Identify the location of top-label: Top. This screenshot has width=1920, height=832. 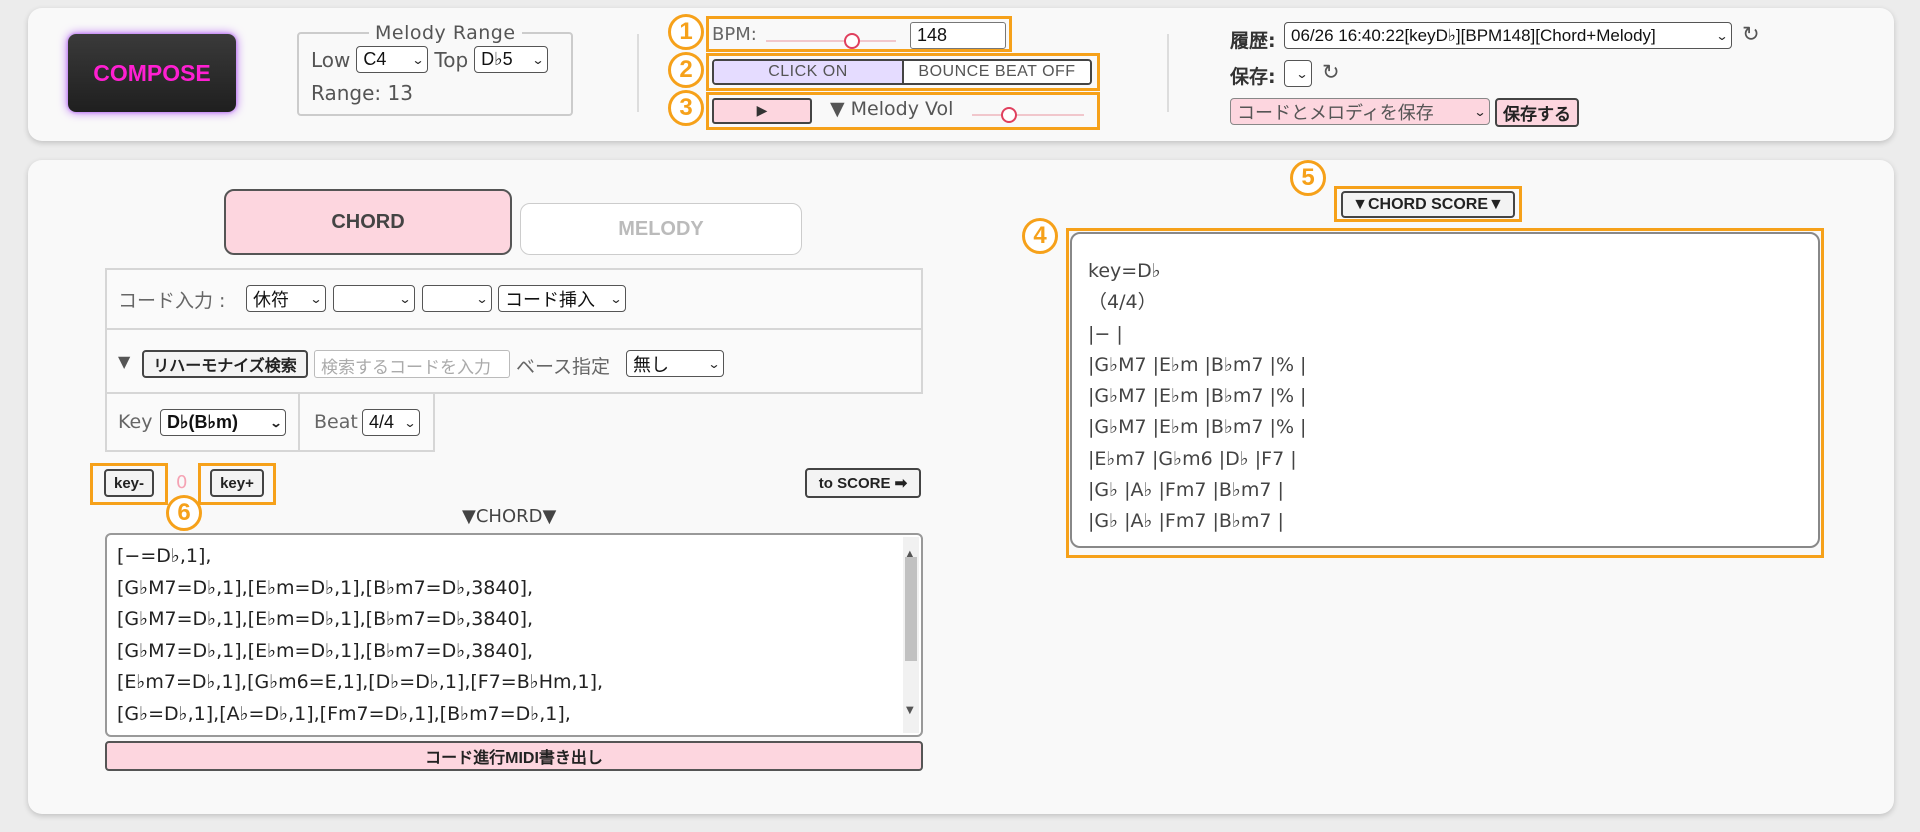
(451, 59).